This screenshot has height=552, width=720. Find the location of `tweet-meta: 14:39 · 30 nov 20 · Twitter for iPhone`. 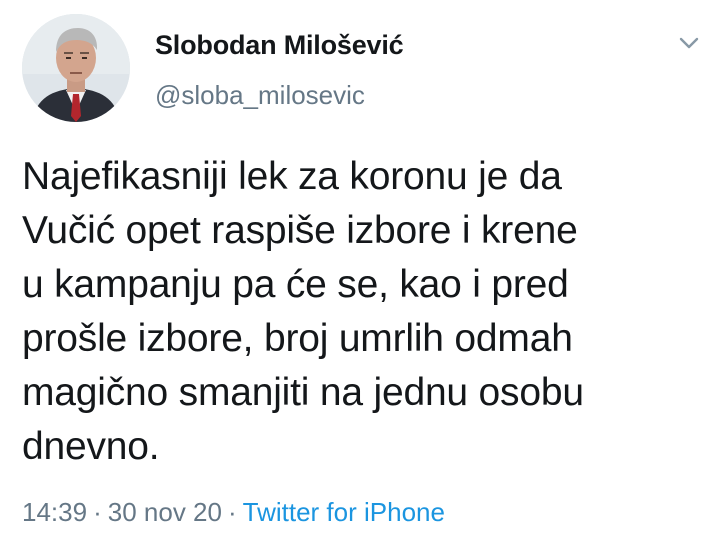

tweet-meta: 14:39 · 30 nov 20 · Twitter for iPhone is located at coordinates (233, 512).